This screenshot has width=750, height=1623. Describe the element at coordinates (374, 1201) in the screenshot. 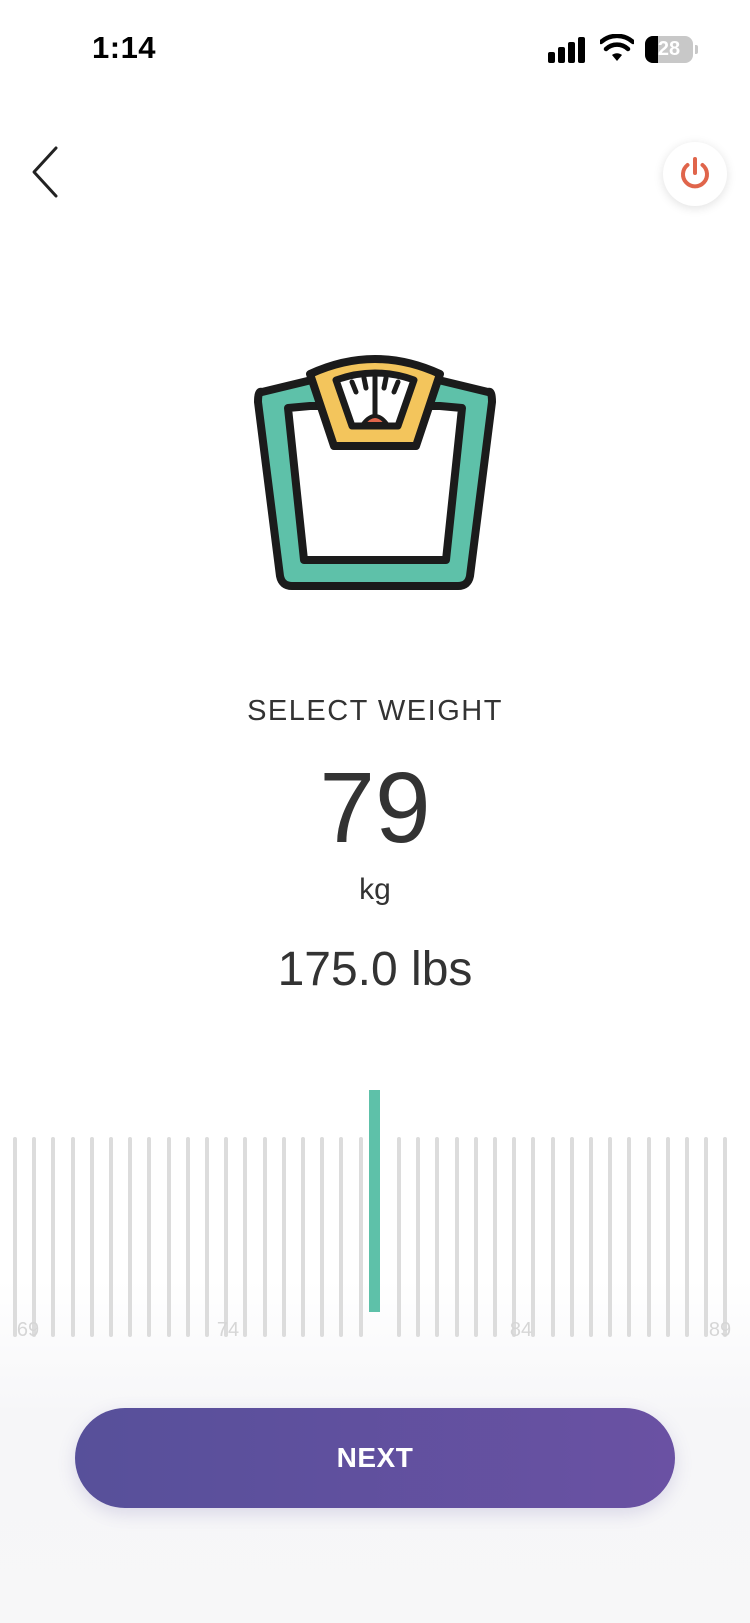

I see `ruler-indicator` at that location.